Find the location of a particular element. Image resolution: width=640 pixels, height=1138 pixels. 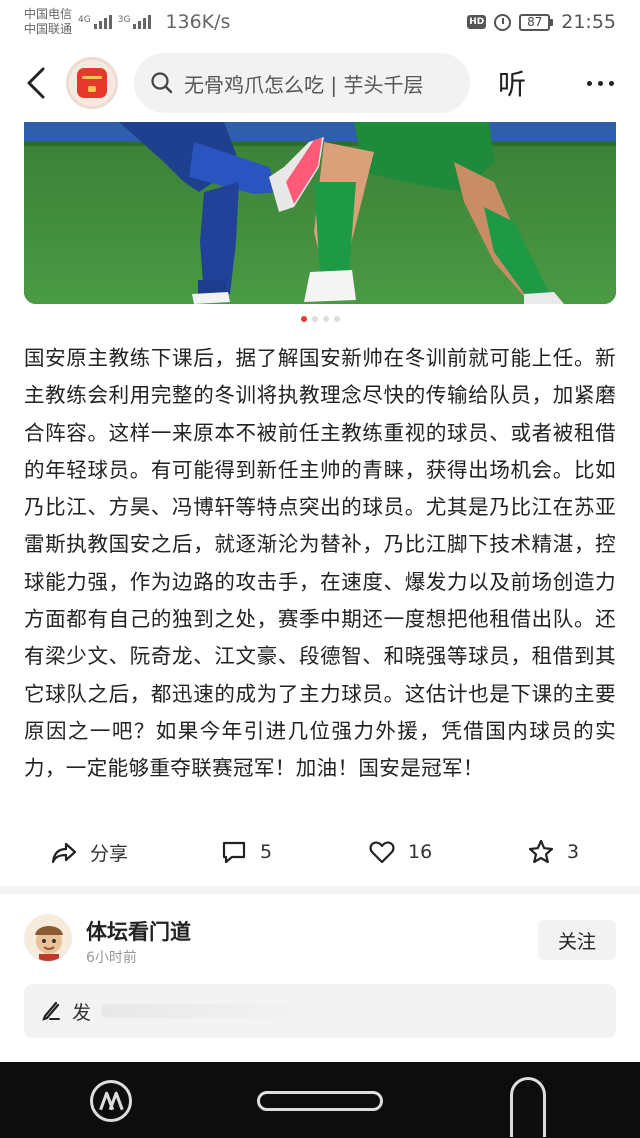

battery-level: 87 is located at coordinates (535, 22).